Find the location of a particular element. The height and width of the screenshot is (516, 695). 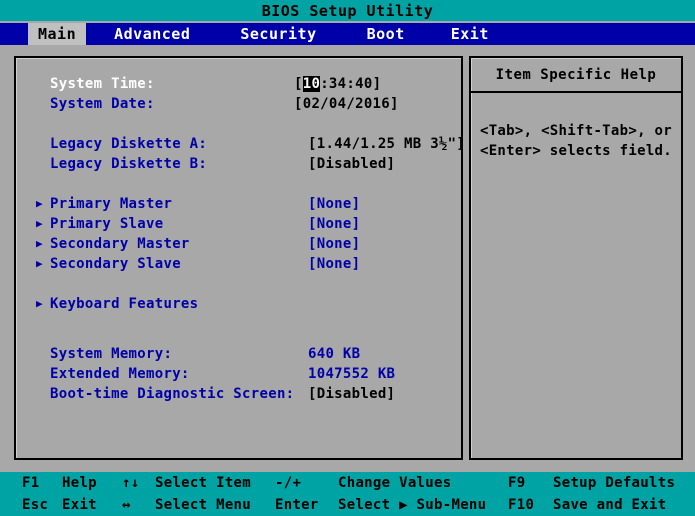

row-boot-time-diagnostic-screen: Boot-time Diagnostic Screen: [Disabled] is located at coordinates (238, 394).